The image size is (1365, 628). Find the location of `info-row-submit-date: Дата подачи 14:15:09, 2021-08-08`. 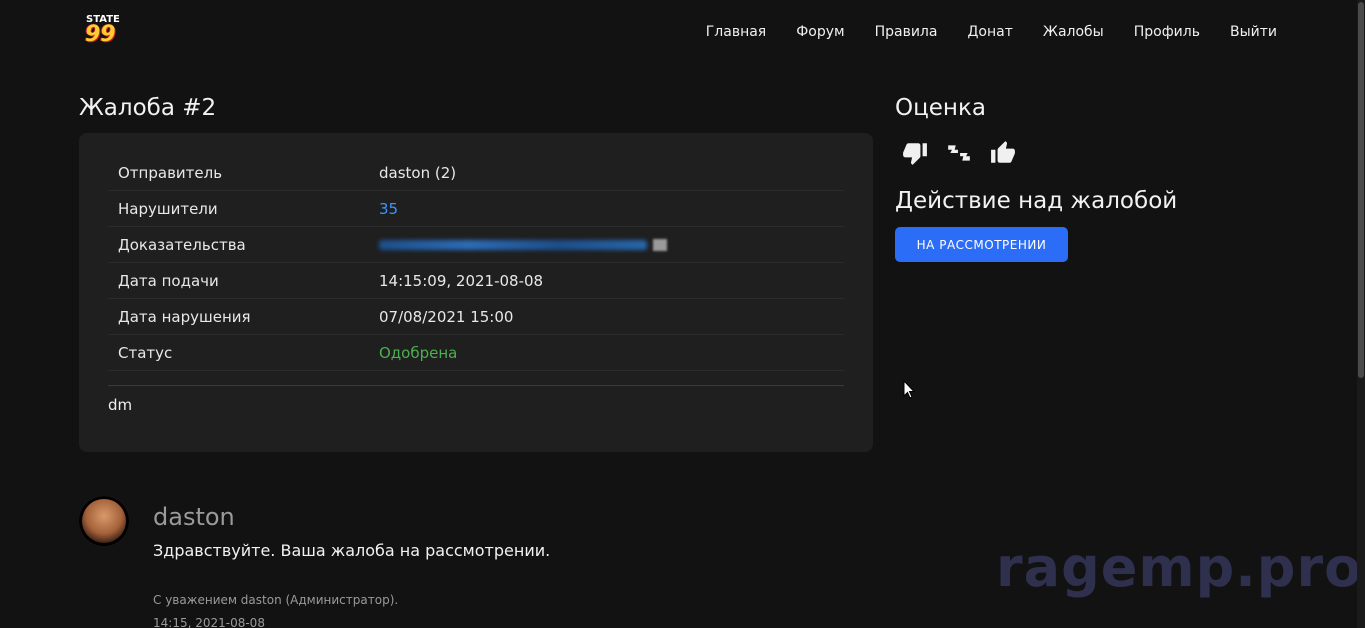

info-row-submit-date: Дата подачи 14:15:09, 2021-08-08 is located at coordinates (476, 281).